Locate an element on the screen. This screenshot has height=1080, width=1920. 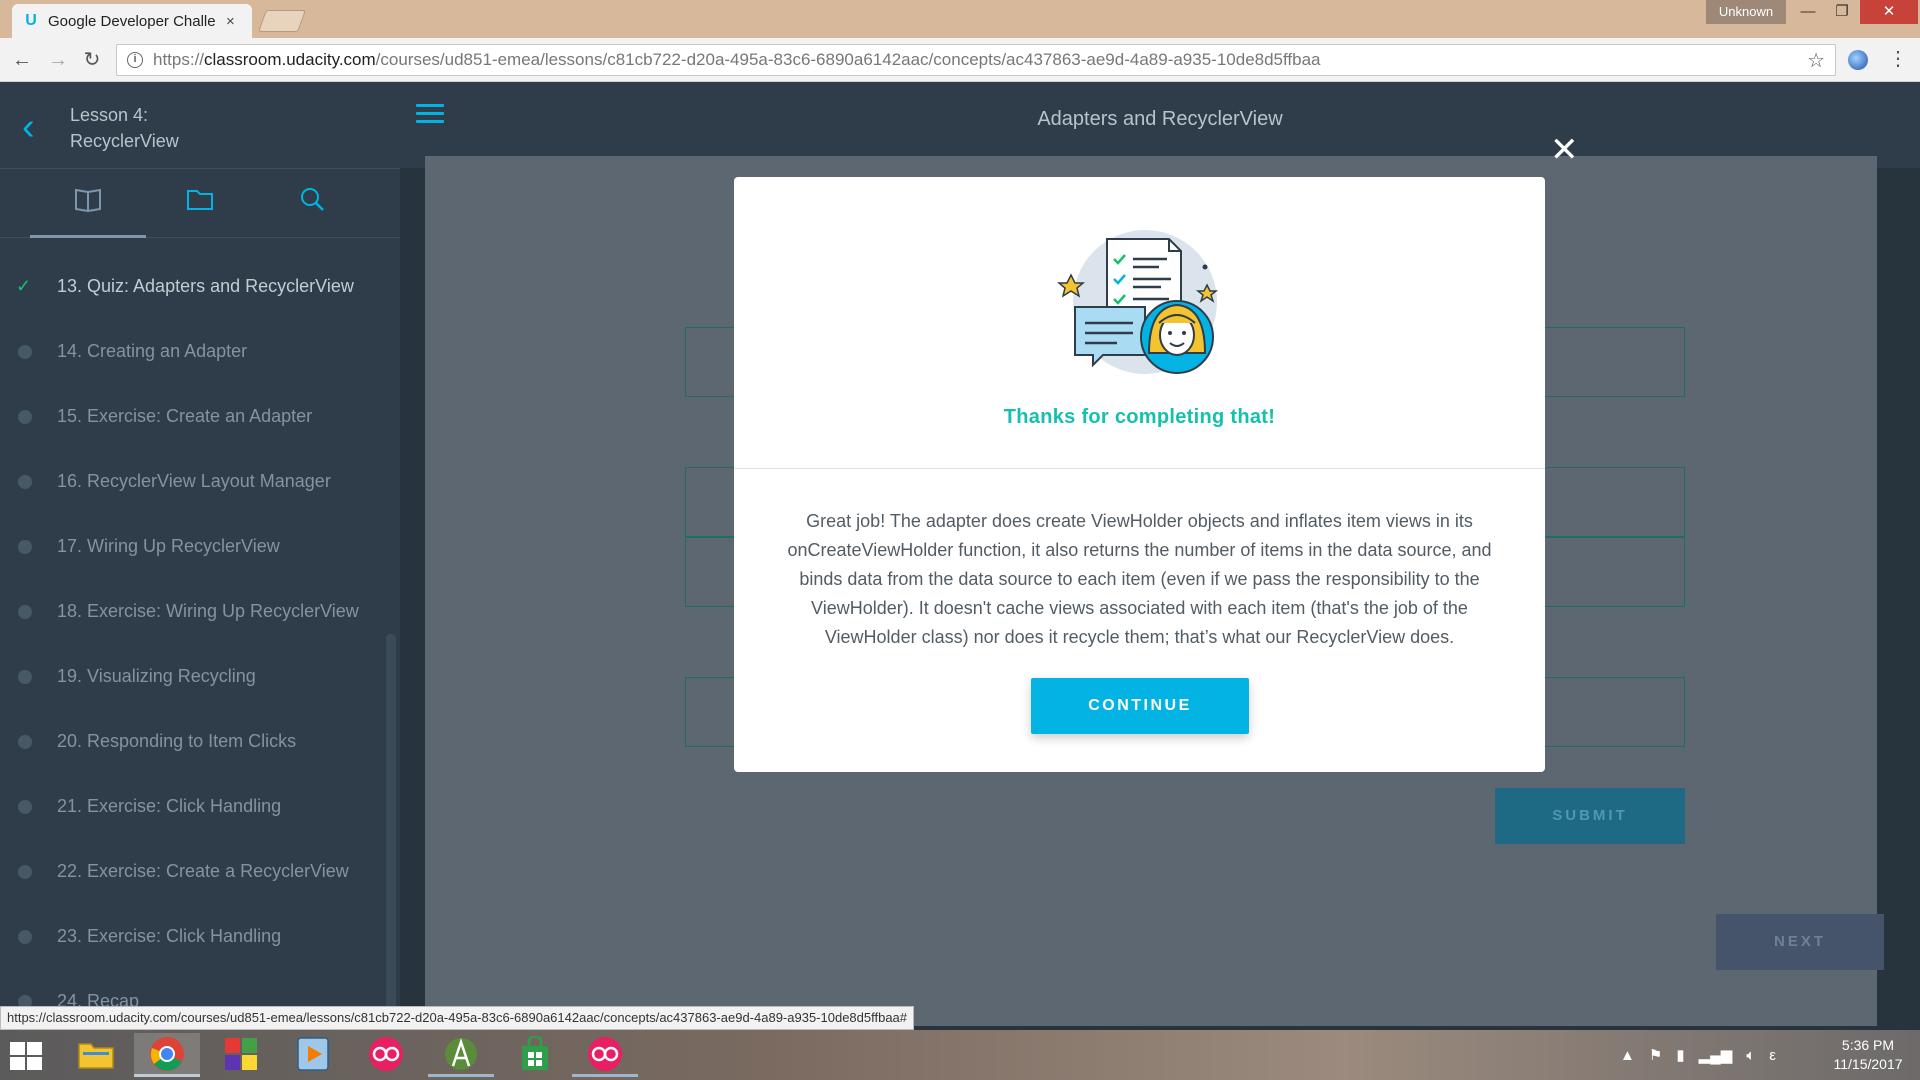
sidebar-concept-label: 15. Exercise: Create an Adapter is located at coordinates (185, 416).